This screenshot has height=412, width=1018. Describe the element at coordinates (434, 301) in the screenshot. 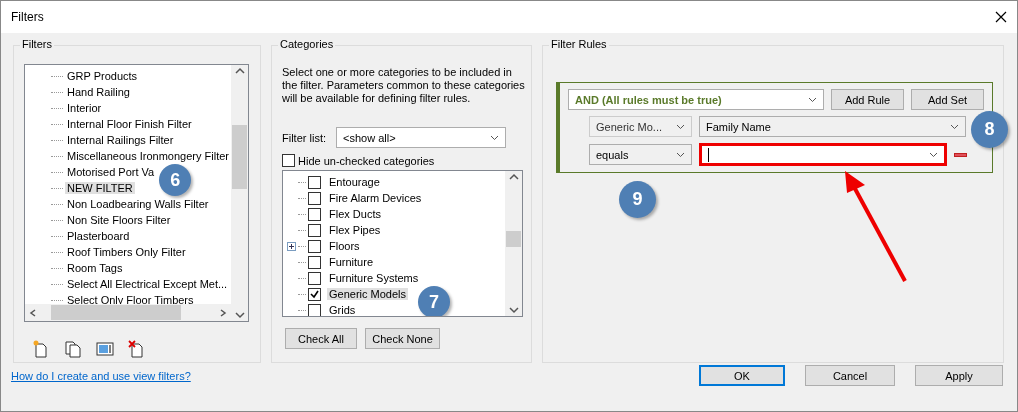

I see `callout-badge: 7` at that location.